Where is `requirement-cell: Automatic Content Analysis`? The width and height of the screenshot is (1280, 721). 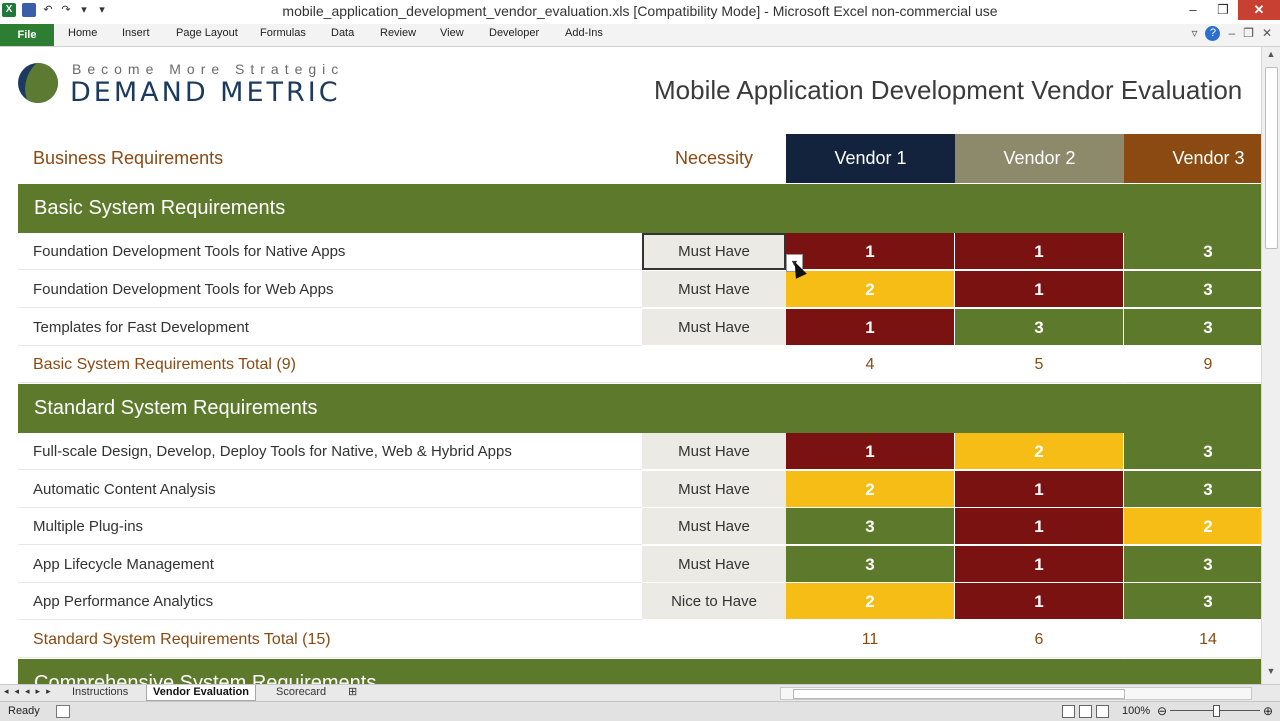
requirement-cell: Automatic Content Analysis is located at coordinates (330, 489).